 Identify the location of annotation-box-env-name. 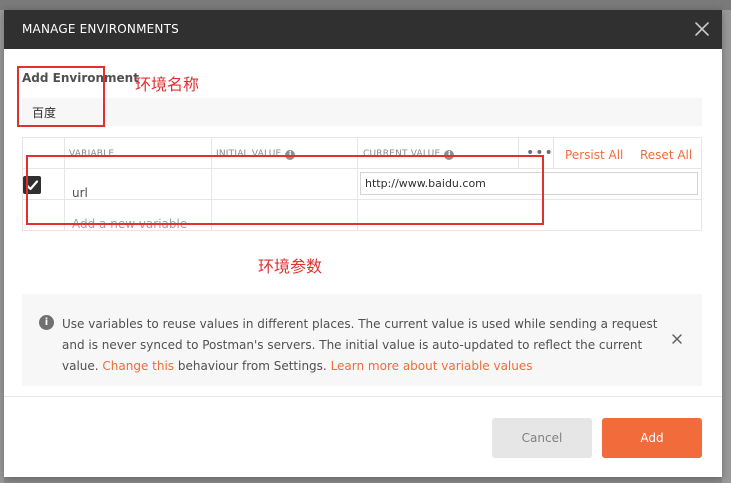
(61, 96).